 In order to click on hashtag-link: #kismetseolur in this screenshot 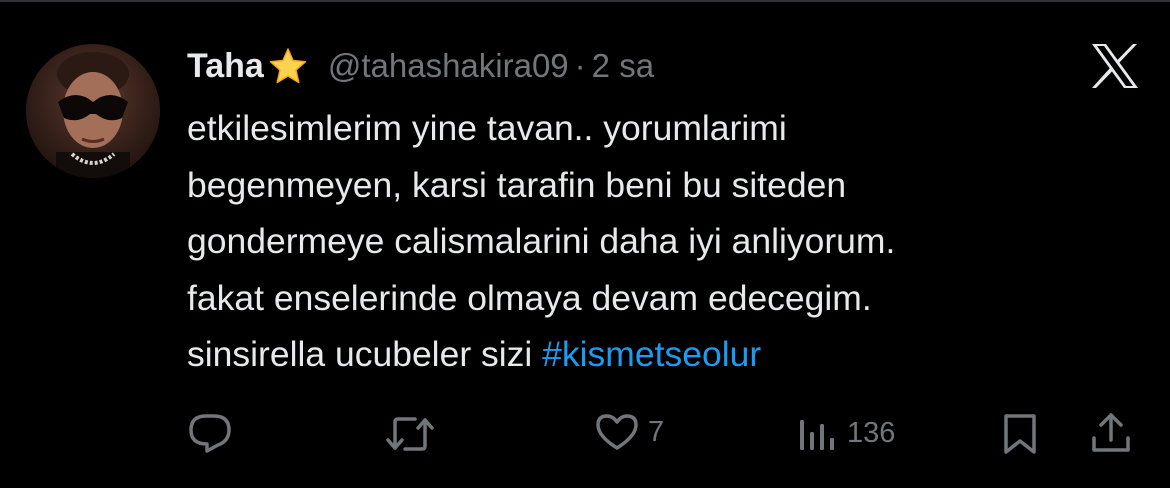, I will do `click(651, 354)`.